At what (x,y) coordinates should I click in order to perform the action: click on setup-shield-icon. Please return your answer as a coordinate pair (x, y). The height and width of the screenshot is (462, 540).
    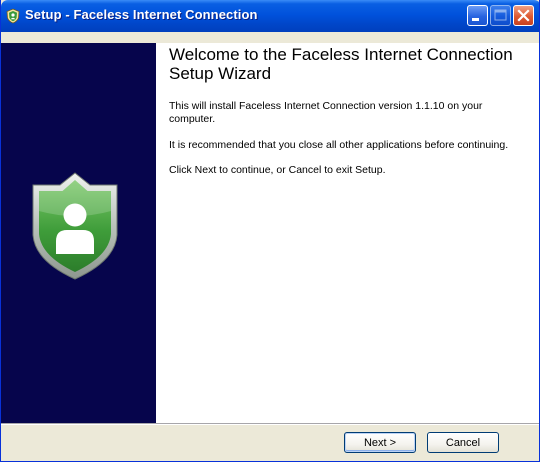
    Looking at the image, I should click on (13, 16).